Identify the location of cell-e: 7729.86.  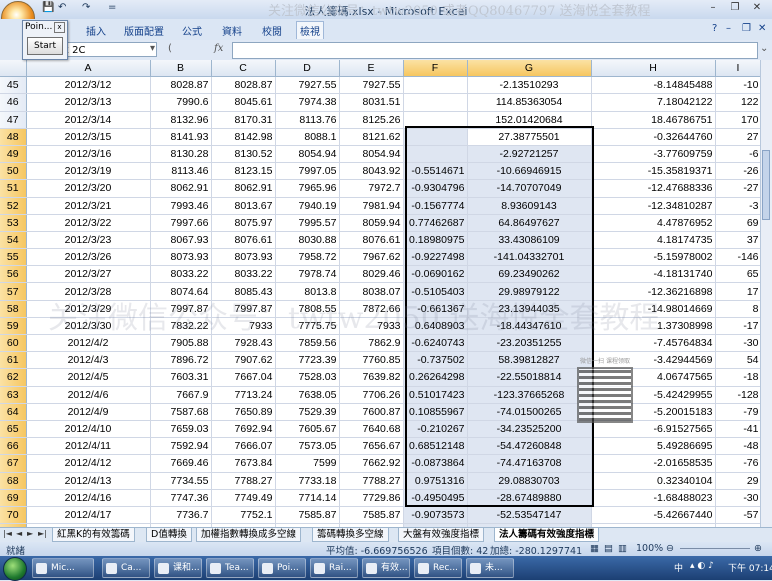
(371, 498).